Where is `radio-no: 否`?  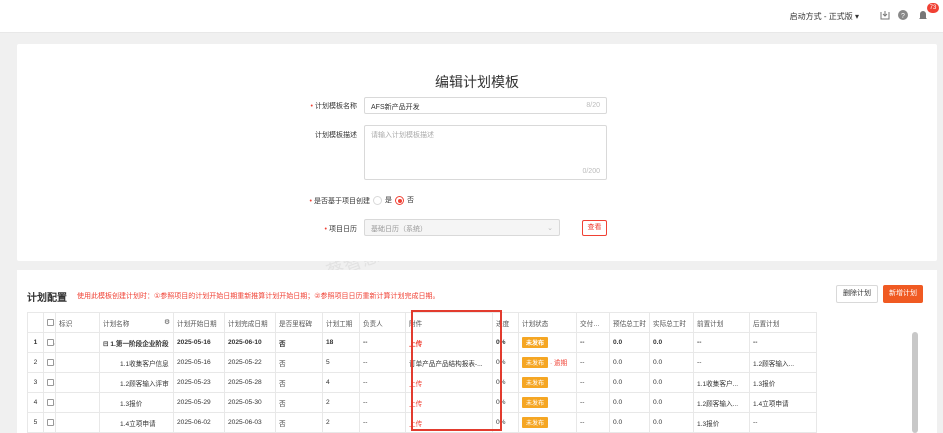 radio-no: 否 is located at coordinates (404, 200).